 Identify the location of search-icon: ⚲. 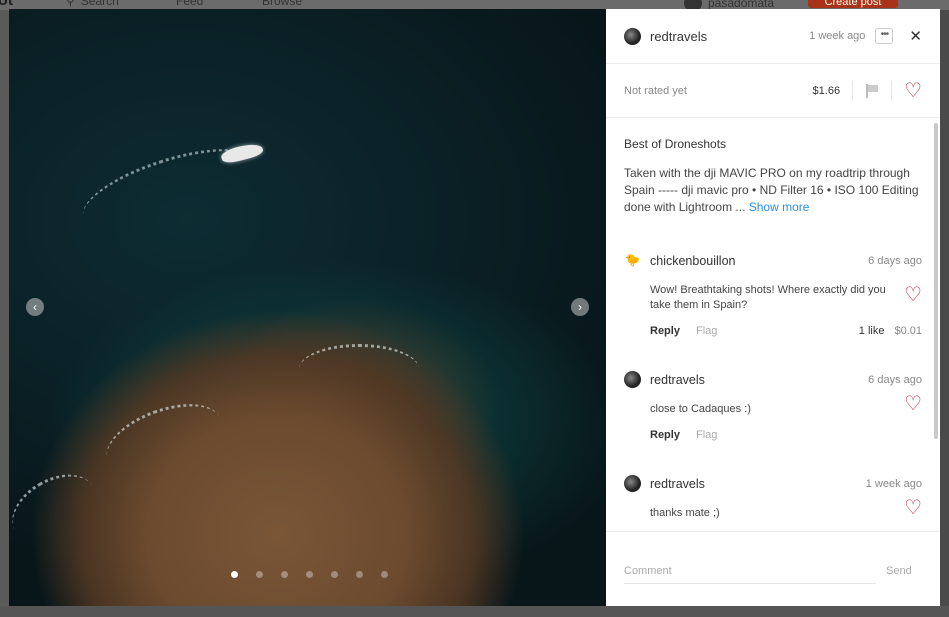
(70, 4).